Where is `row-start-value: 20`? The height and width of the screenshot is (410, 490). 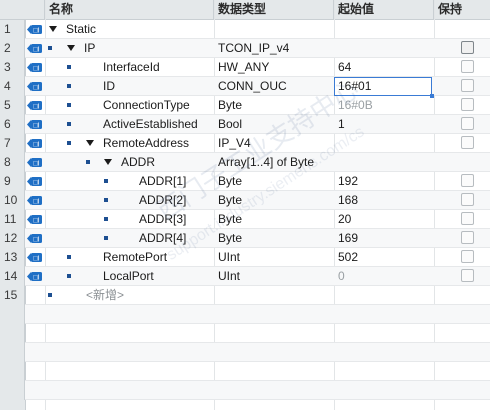 row-start-value: 20 is located at coordinates (344, 219).